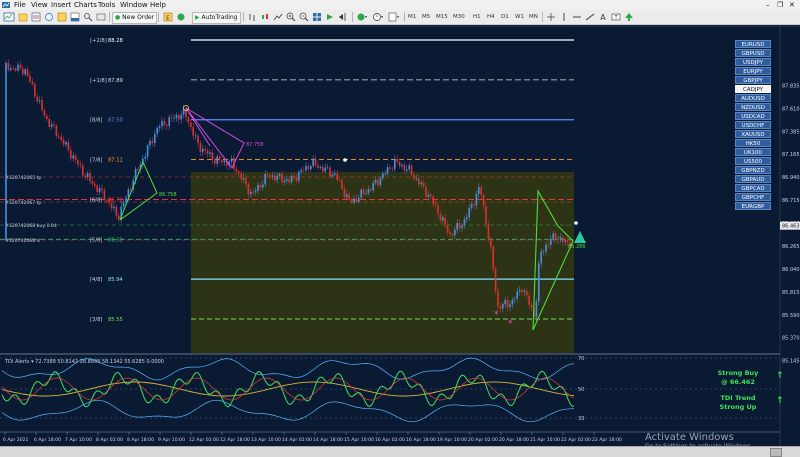  Describe the element at coordinates (98, 41) in the screenshot. I see `murray-level-label: [+2/8]` at that location.